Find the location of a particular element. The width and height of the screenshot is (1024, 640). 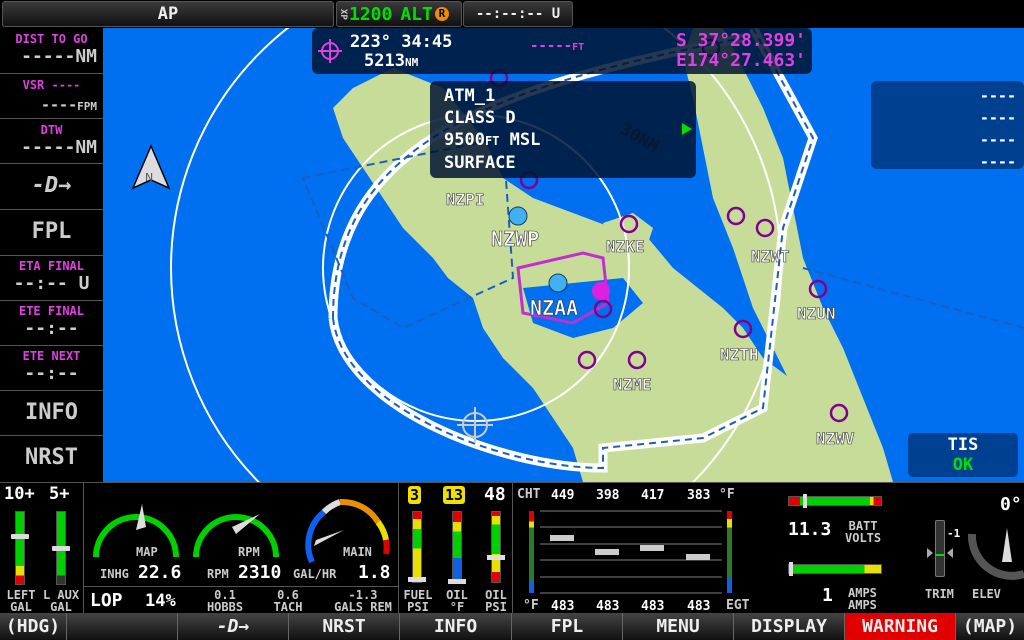

softkey-display-label: DISPLAY is located at coordinates (789, 626).